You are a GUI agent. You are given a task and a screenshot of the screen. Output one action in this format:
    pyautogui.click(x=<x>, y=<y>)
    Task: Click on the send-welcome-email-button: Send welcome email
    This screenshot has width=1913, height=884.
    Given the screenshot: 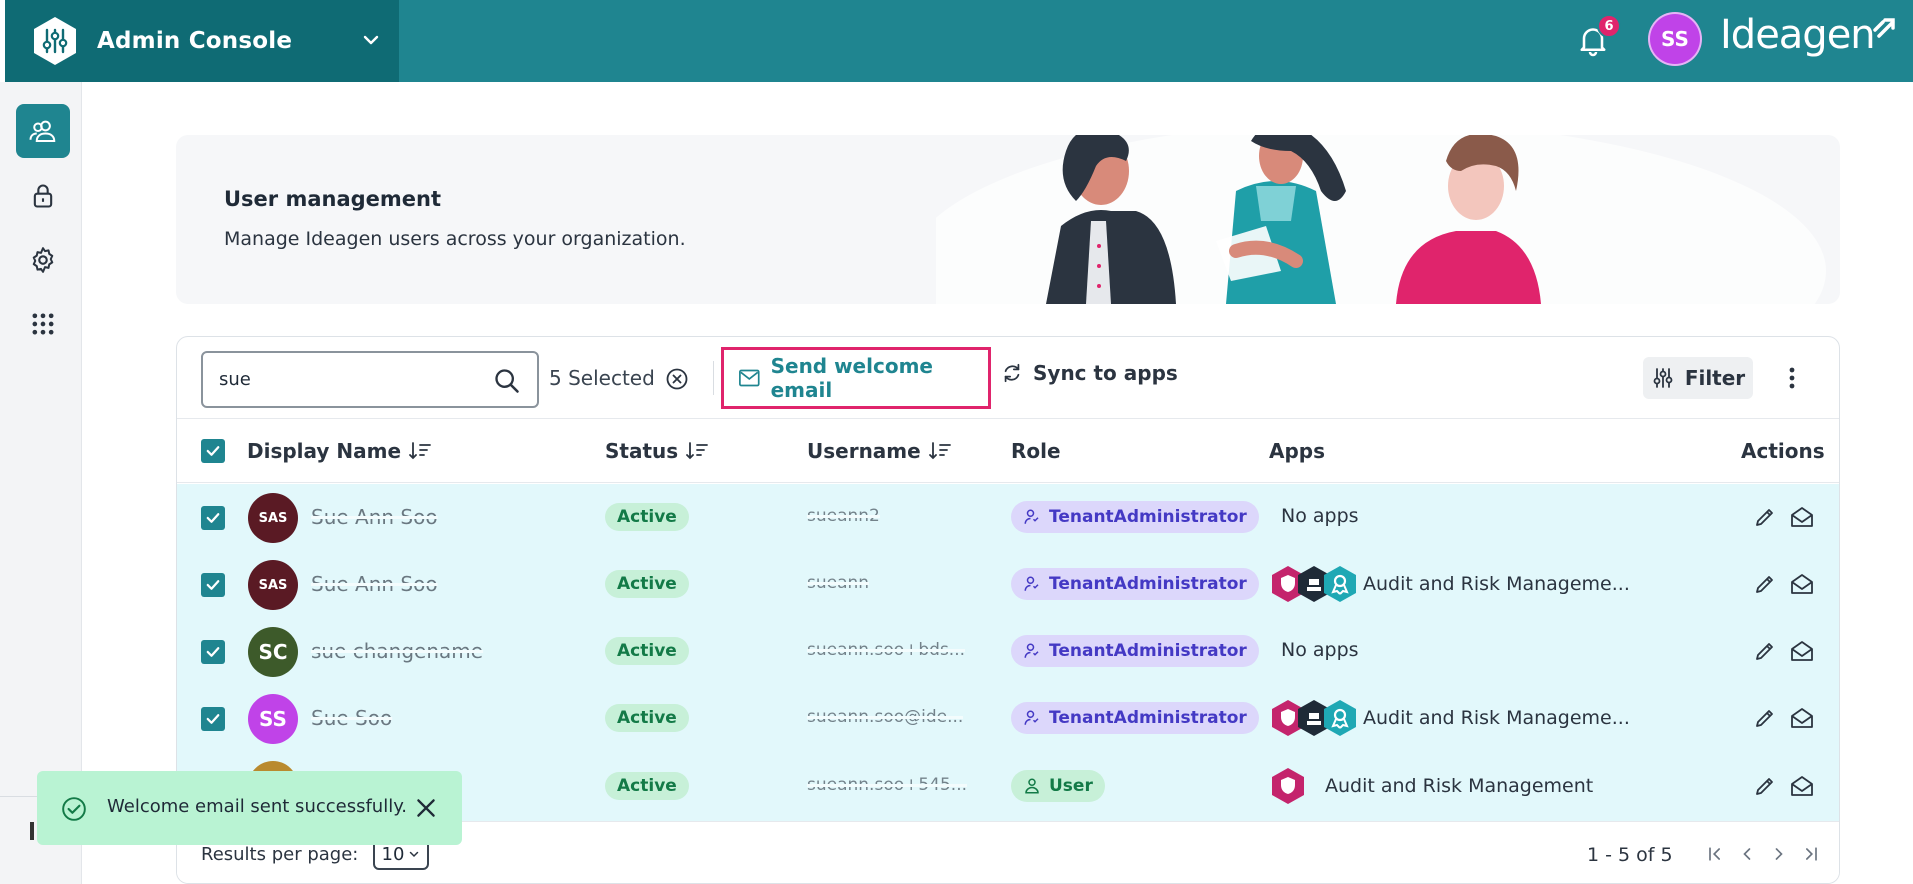 What is the action you would take?
    pyautogui.click(x=856, y=378)
    